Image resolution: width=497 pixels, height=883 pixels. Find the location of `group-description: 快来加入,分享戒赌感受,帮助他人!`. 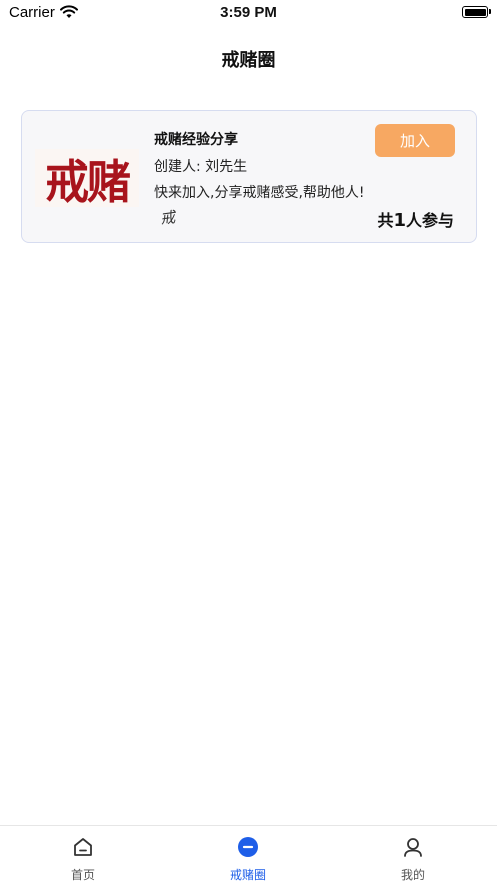

group-description: 快来加入,分享戒赌感受,帮助他人! is located at coordinates (259, 193).